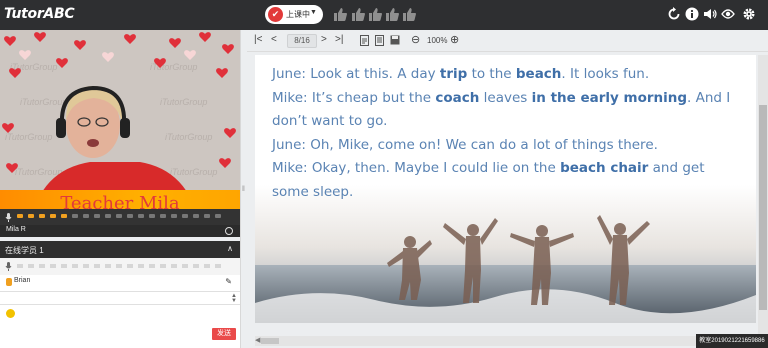 This screenshot has height=348, width=768. What do you see at coordinates (749, 14) in the screenshot?
I see `settings-icon` at bounding box center [749, 14].